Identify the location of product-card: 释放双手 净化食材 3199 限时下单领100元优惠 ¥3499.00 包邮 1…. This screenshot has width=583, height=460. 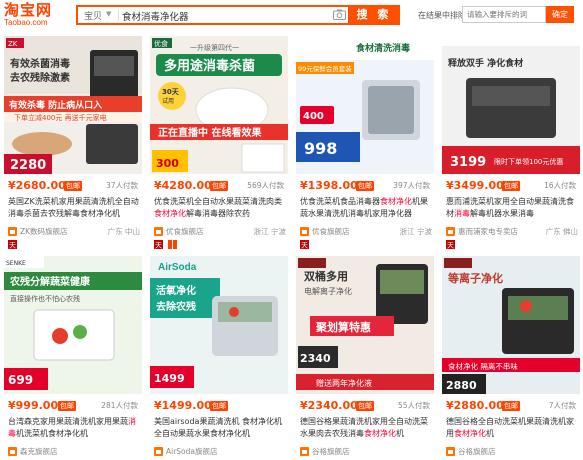
(511, 142).